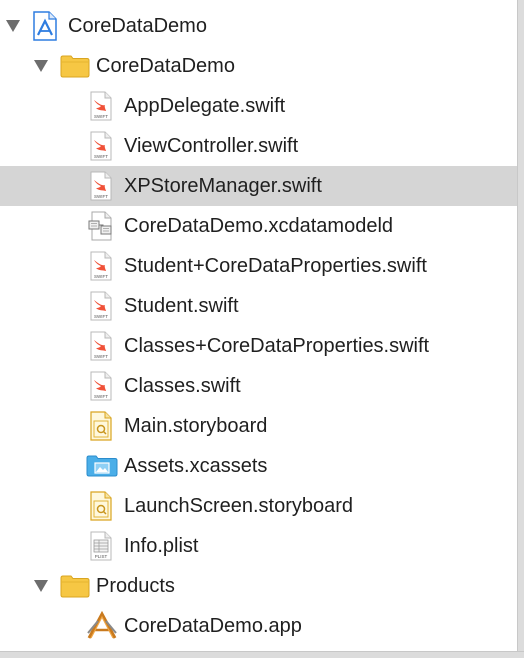 This screenshot has width=524, height=658. What do you see at coordinates (196, 426) in the screenshot?
I see `file-label: Main.storyboard` at bounding box center [196, 426].